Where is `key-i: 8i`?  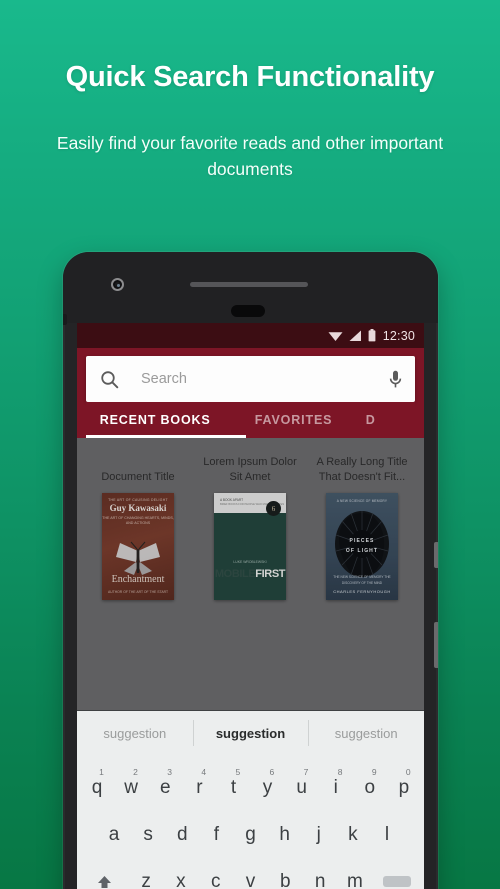 key-i: 8i is located at coordinates (336, 787).